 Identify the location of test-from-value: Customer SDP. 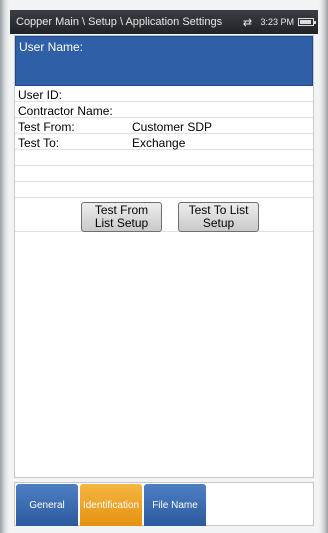
(172, 127).